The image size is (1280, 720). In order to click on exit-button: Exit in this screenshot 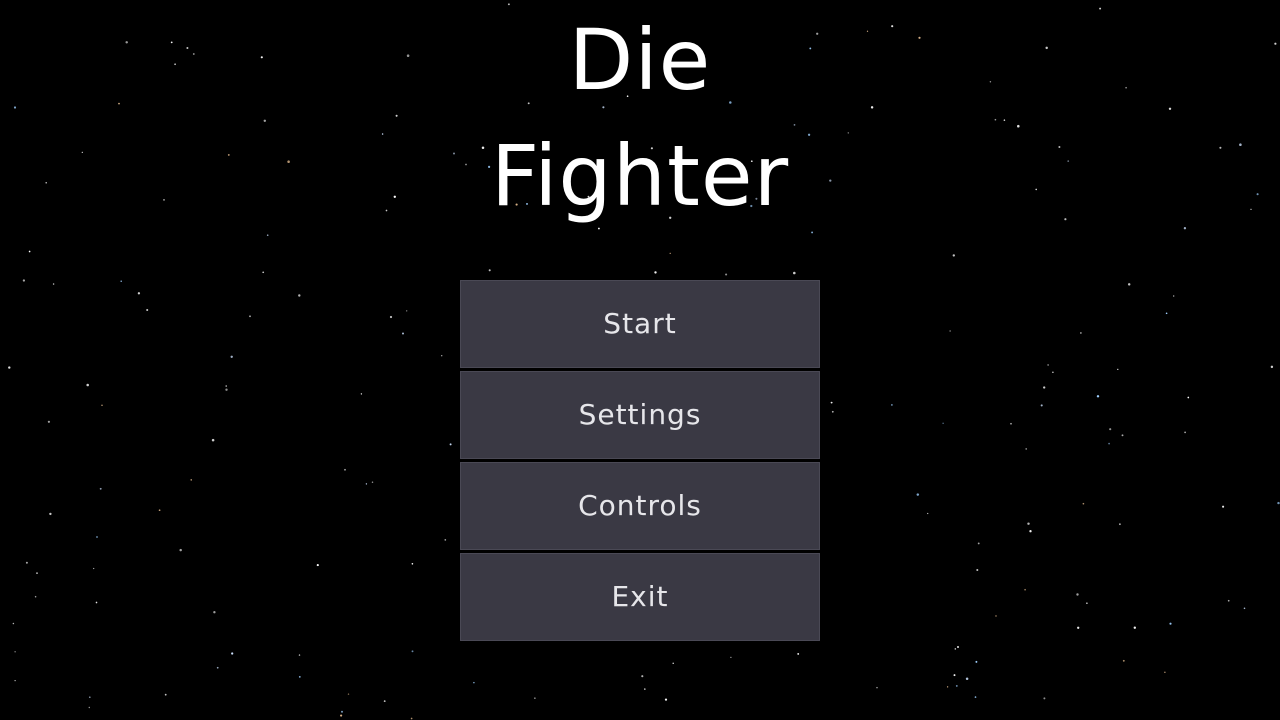, I will do `click(640, 597)`.